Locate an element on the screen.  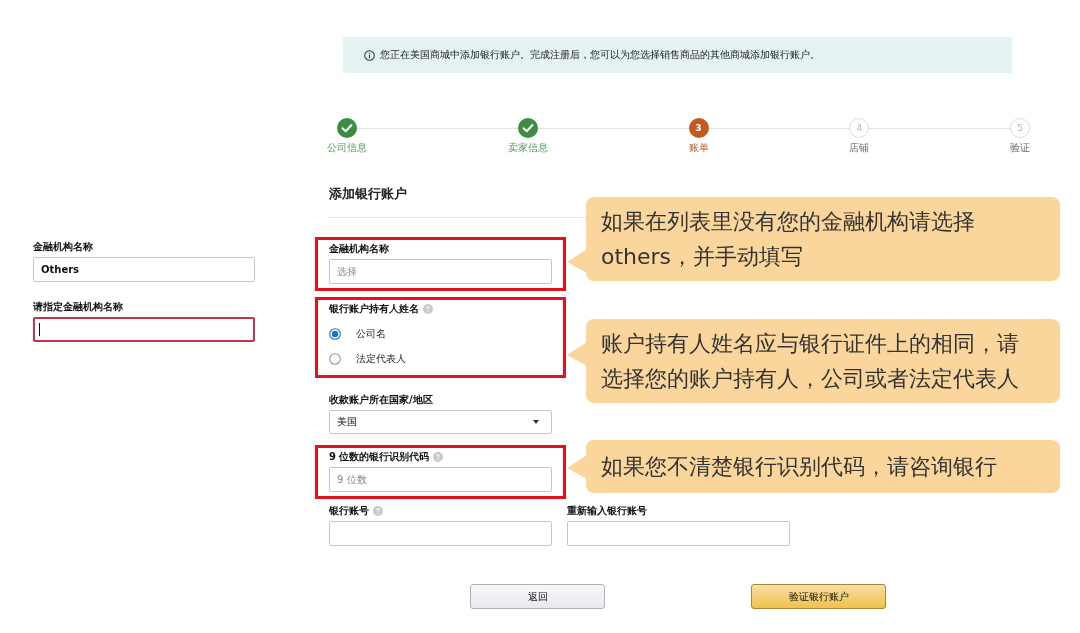
text-cursor-icon is located at coordinates (39, 329).